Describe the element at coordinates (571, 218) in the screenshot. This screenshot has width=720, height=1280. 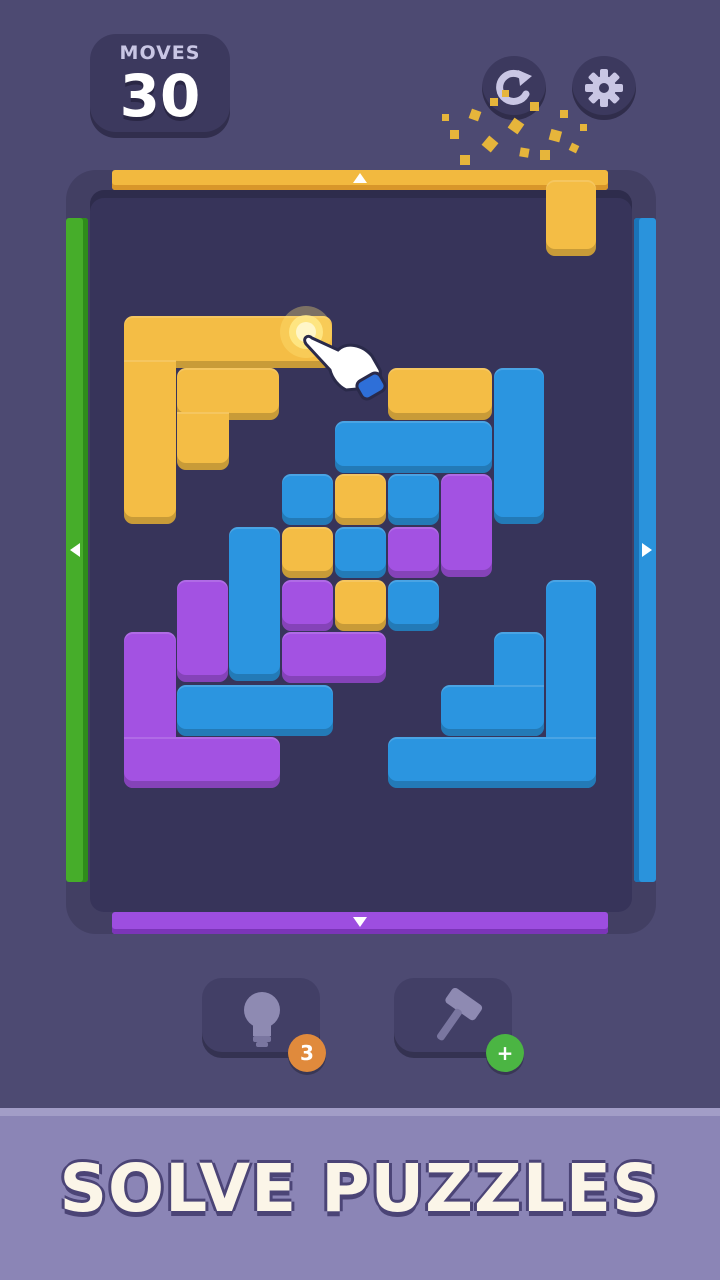
I see `exiting-yellow-block` at that location.